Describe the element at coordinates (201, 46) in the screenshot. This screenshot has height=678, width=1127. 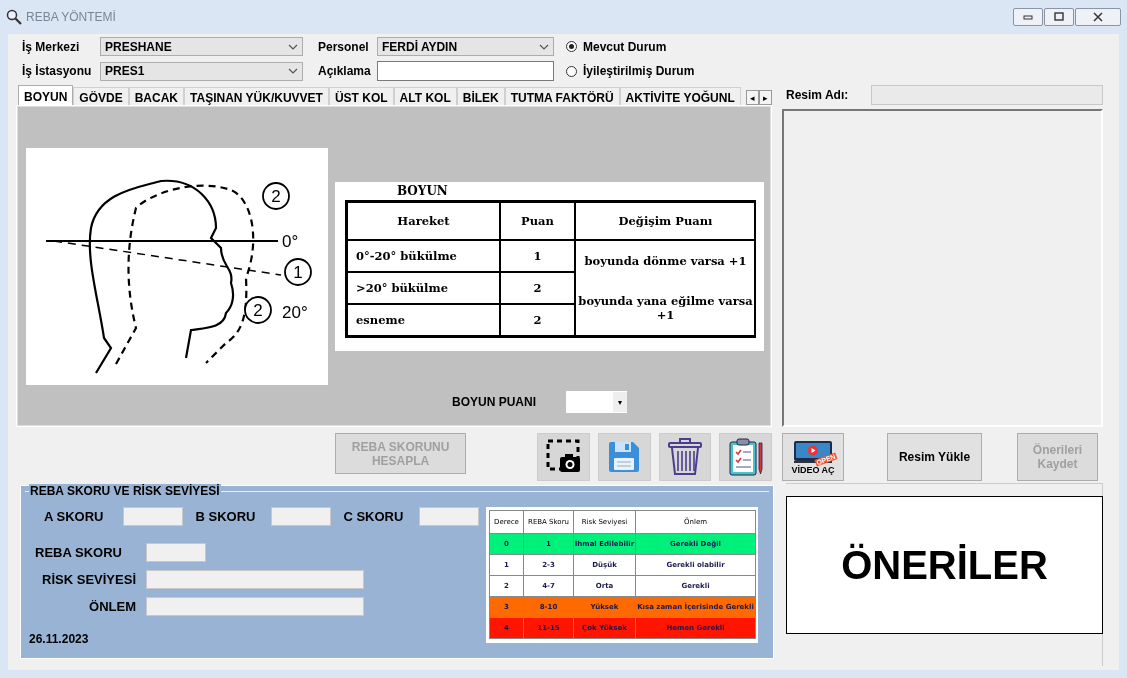
I see `dropdown: PRESHANE` at that location.